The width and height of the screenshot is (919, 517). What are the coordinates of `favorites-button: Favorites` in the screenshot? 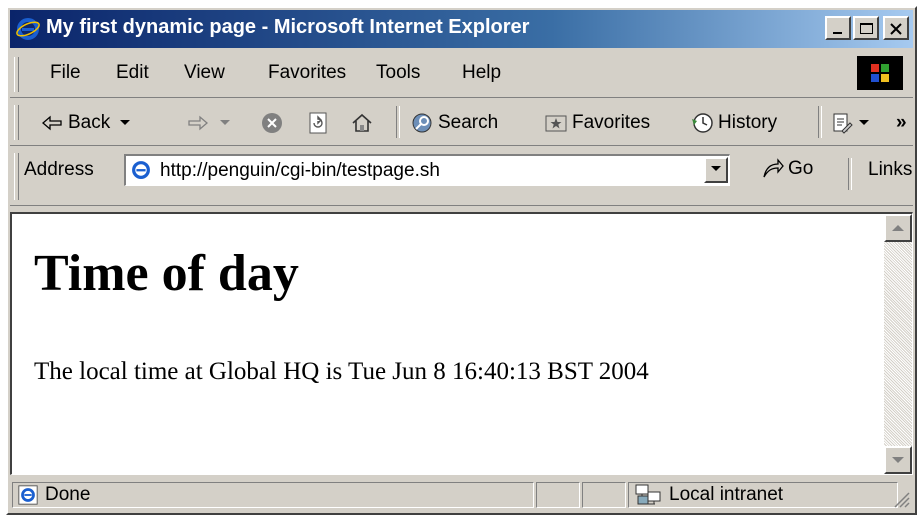 It's located at (597, 123).